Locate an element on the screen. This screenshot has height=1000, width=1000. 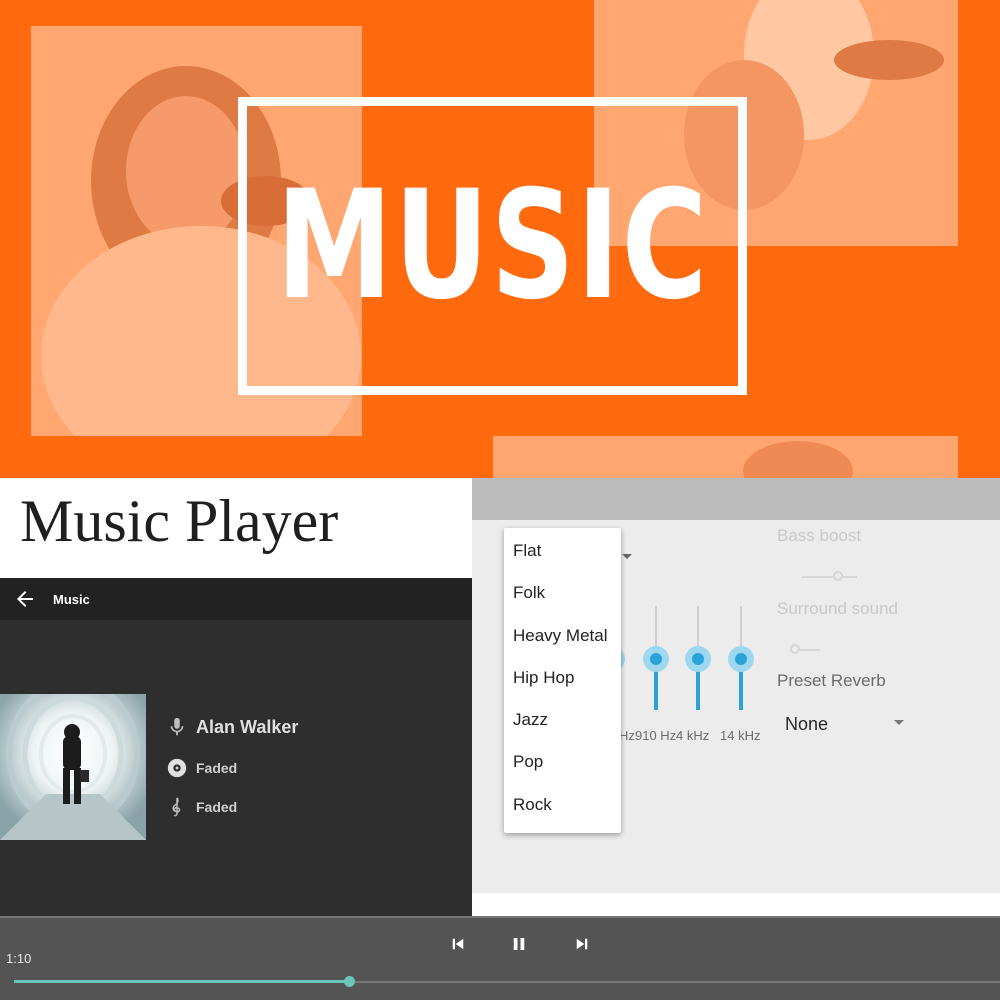
preset-reverb-dropdown-icon is located at coordinates (899, 722).